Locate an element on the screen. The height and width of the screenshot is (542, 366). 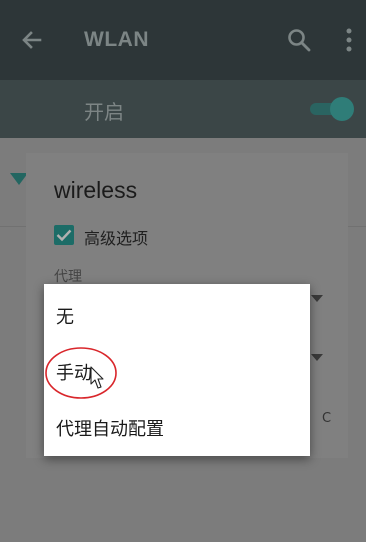
wlan-toggle is located at coordinates (330, 109).